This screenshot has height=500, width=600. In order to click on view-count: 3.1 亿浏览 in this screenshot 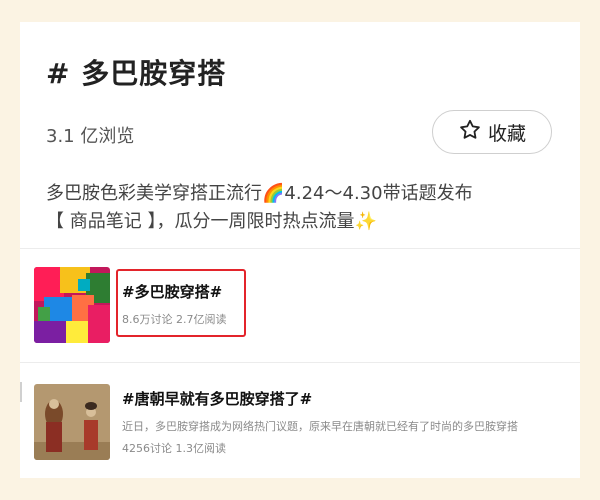, I will do `click(90, 136)`.